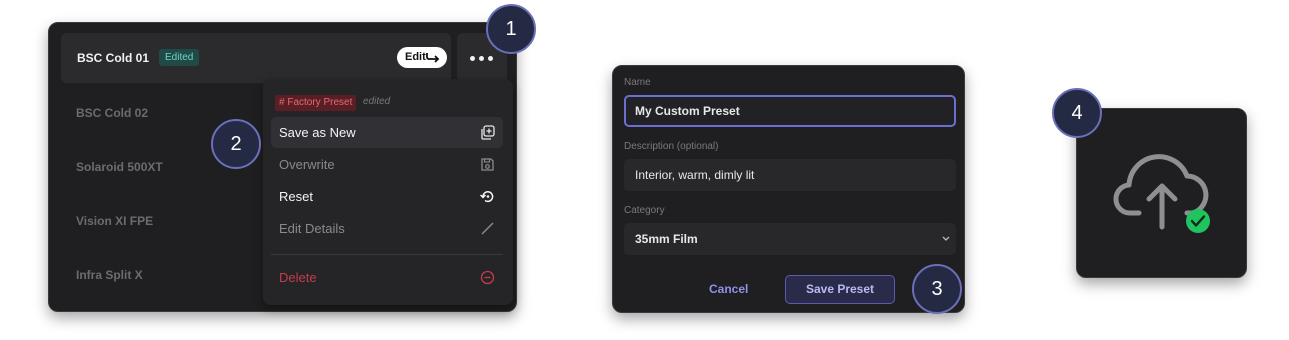 The width and height of the screenshot is (1289, 340). Describe the element at coordinates (790, 175) in the screenshot. I see `description-input: Interior, warm, dimly lit` at that location.